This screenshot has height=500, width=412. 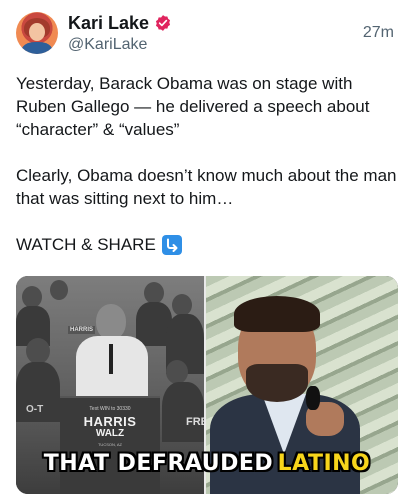 I want to click on caption-highlight-text: LATINO, so click(x=324, y=463).